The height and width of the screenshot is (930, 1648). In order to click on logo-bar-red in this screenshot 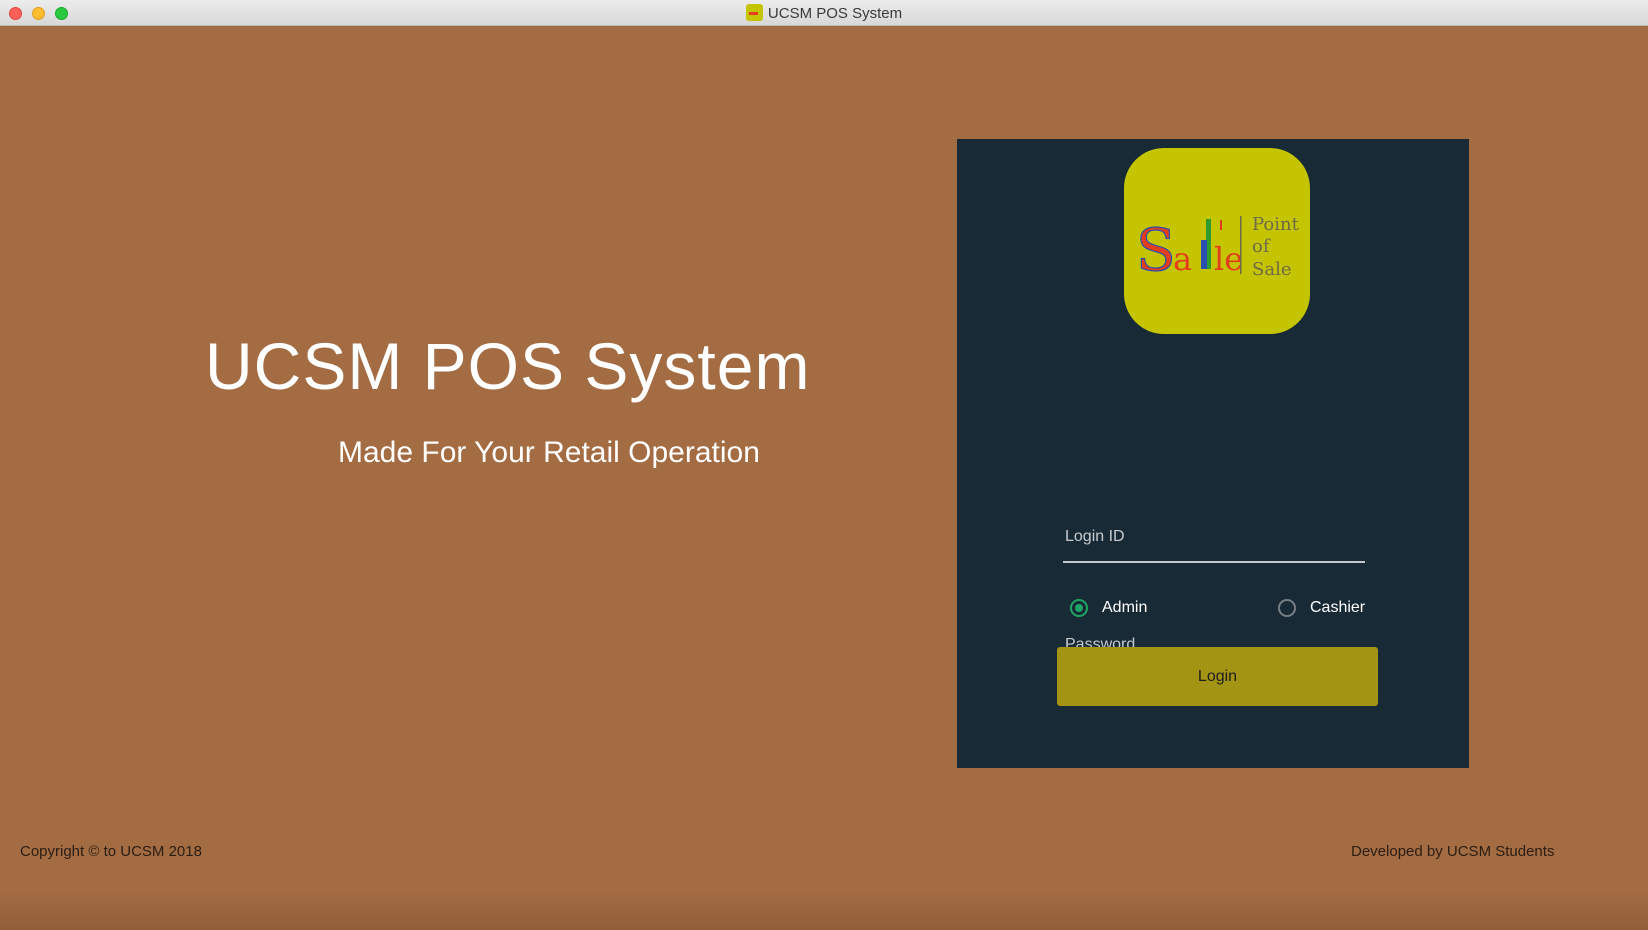, I will do `click(1221, 225)`.